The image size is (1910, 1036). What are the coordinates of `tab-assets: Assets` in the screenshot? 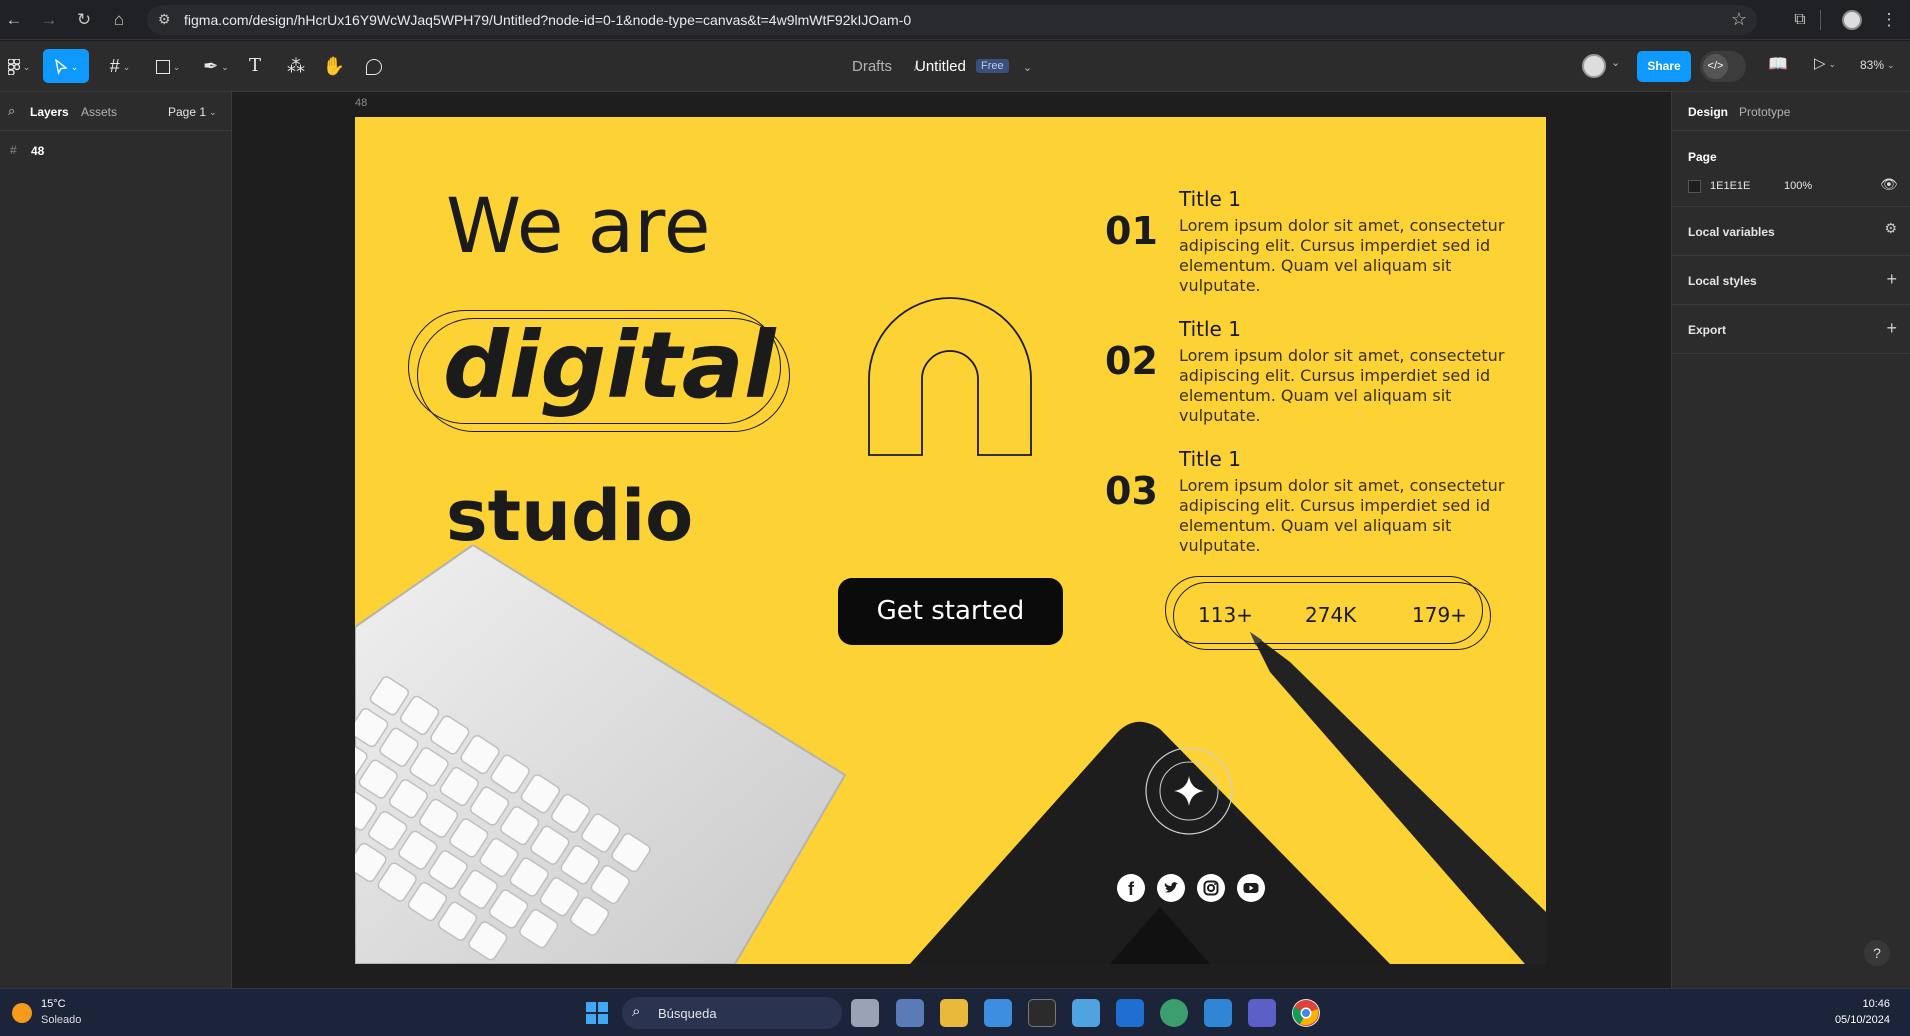 It's located at (99, 112).